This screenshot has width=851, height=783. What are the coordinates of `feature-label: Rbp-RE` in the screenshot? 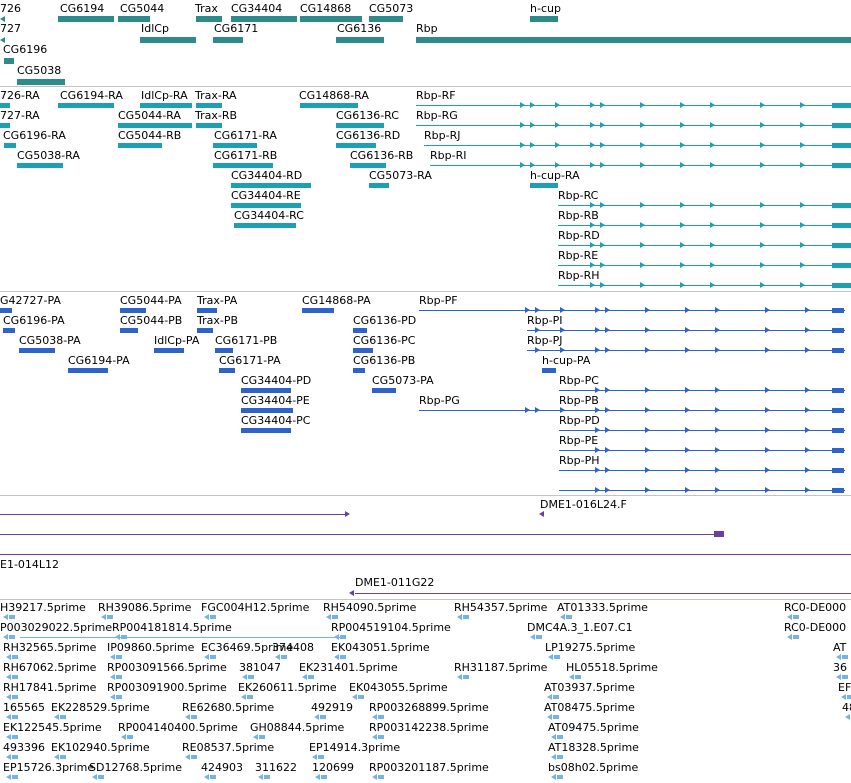 It's located at (578, 255).